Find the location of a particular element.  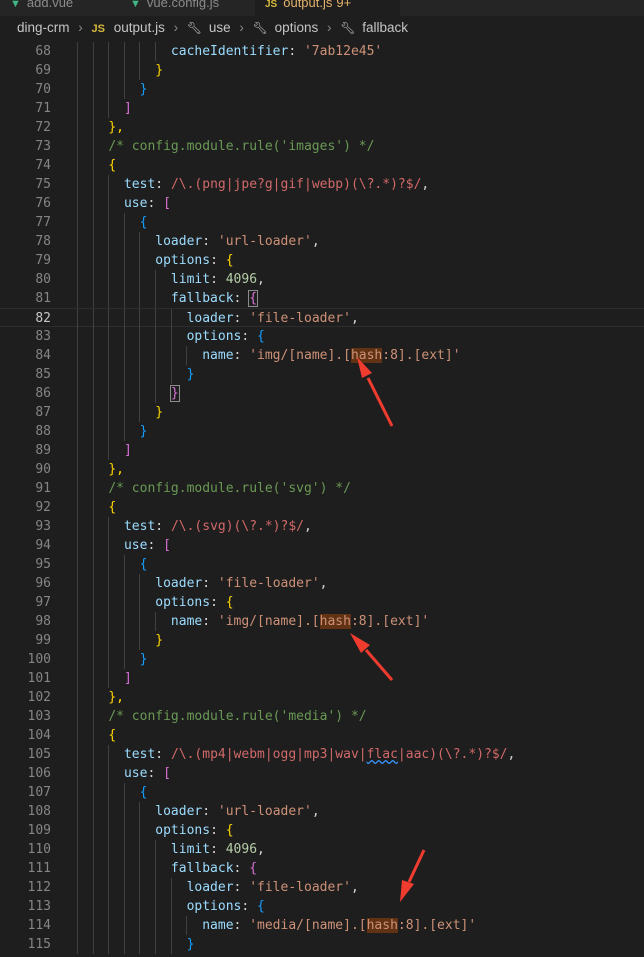

code-line: 102 }, is located at coordinates (322, 697).